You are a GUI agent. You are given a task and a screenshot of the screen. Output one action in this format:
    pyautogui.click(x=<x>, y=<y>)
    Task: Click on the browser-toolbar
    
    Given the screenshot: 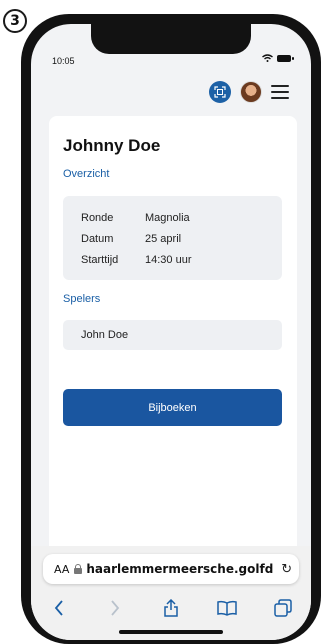 What is the action you would take?
    pyautogui.click(x=171, y=608)
    